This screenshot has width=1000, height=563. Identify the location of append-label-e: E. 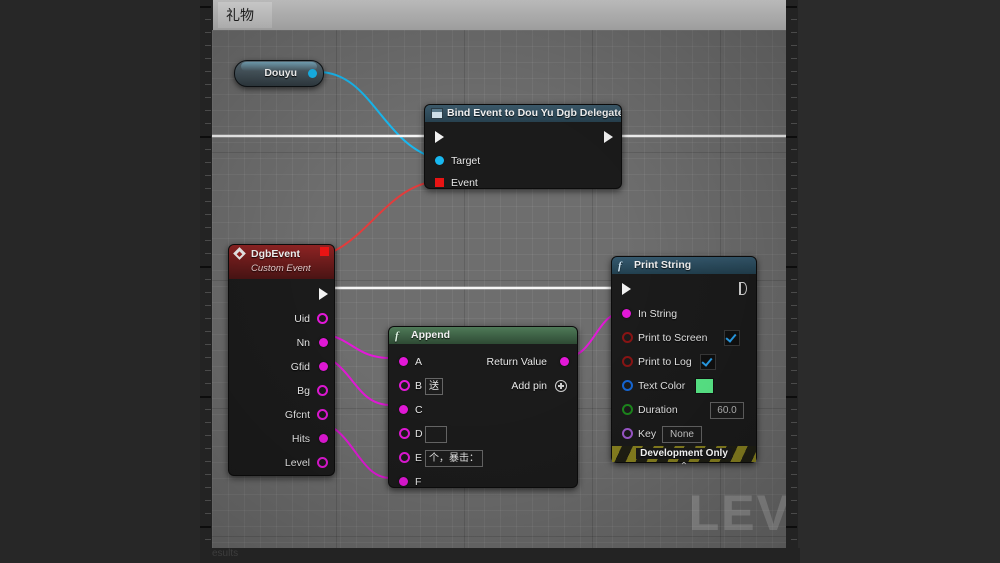
(419, 458).